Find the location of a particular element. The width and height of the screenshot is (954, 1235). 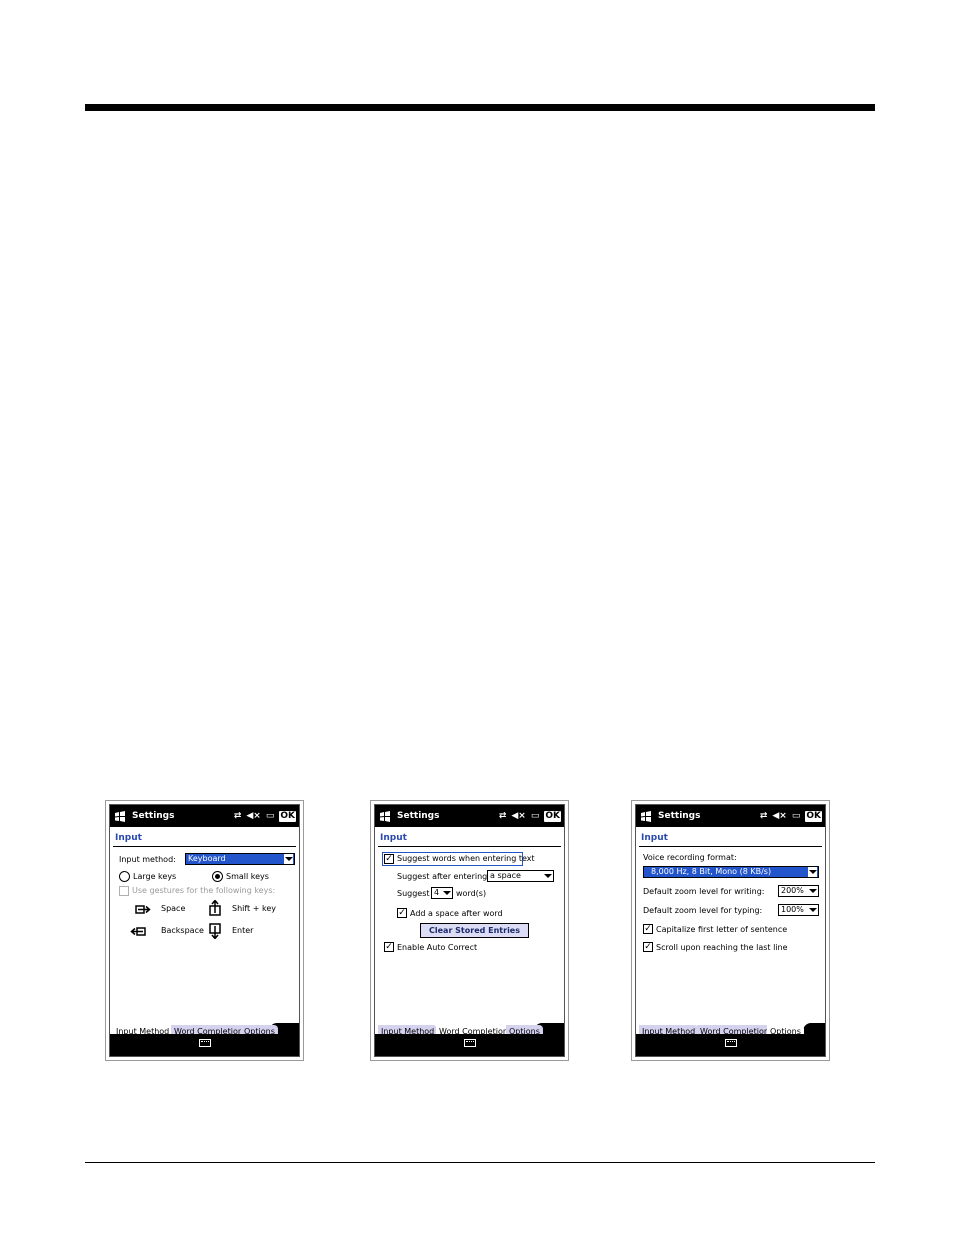

capitalize-checkbox: ✓ is located at coordinates (648, 929).